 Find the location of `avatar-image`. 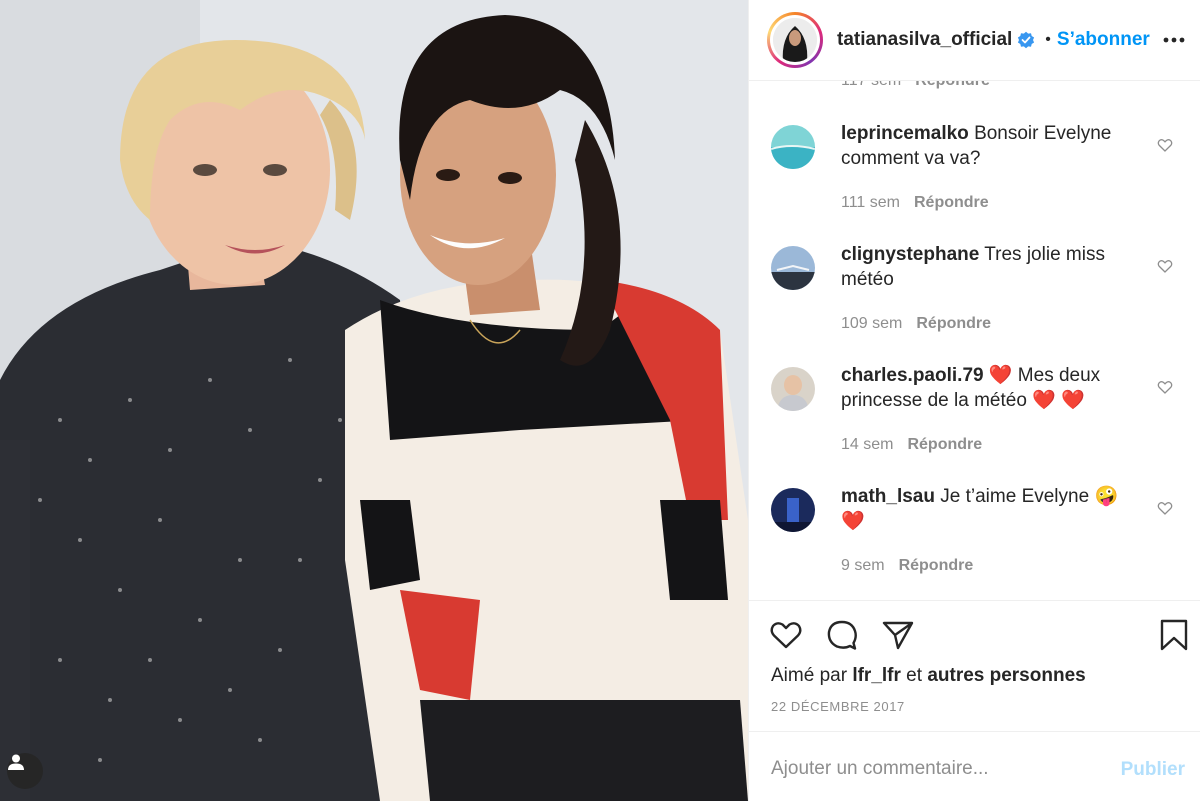

avatar-image is located at coordinates (795, 40).